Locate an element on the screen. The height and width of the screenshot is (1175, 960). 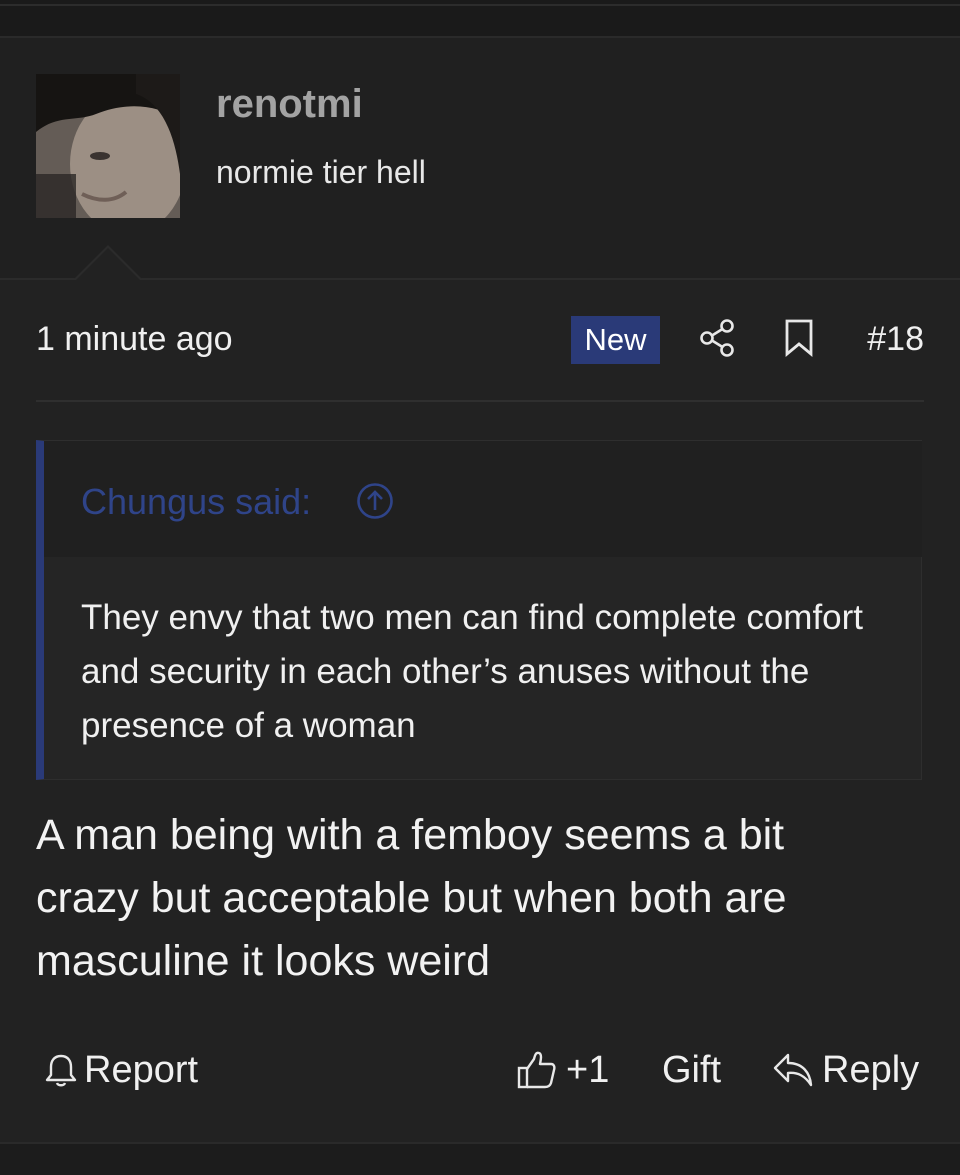
top-divider is located at coordinates (480, 19).